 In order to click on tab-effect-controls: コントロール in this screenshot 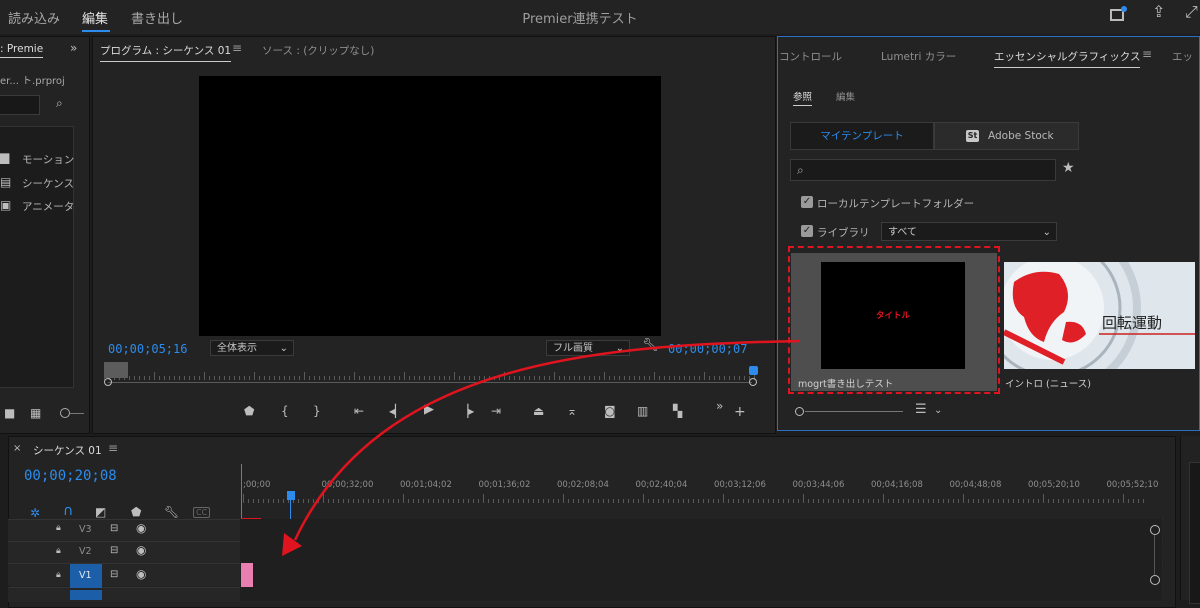, I will do `click(810, 56)`.